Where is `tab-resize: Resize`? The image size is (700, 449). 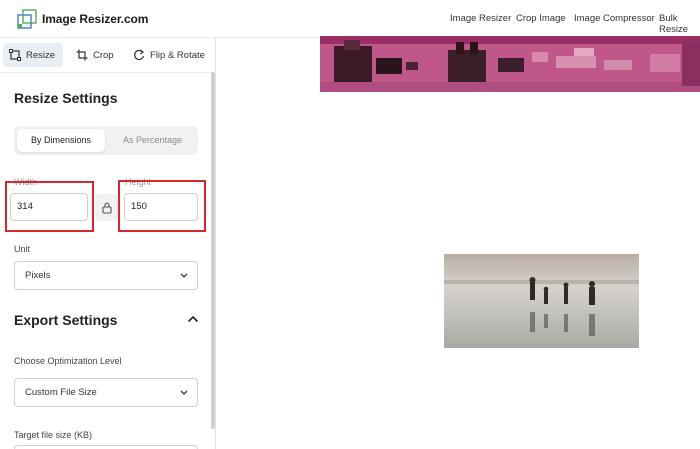 tab-resize: Resize is located at coordinates (33, 55).